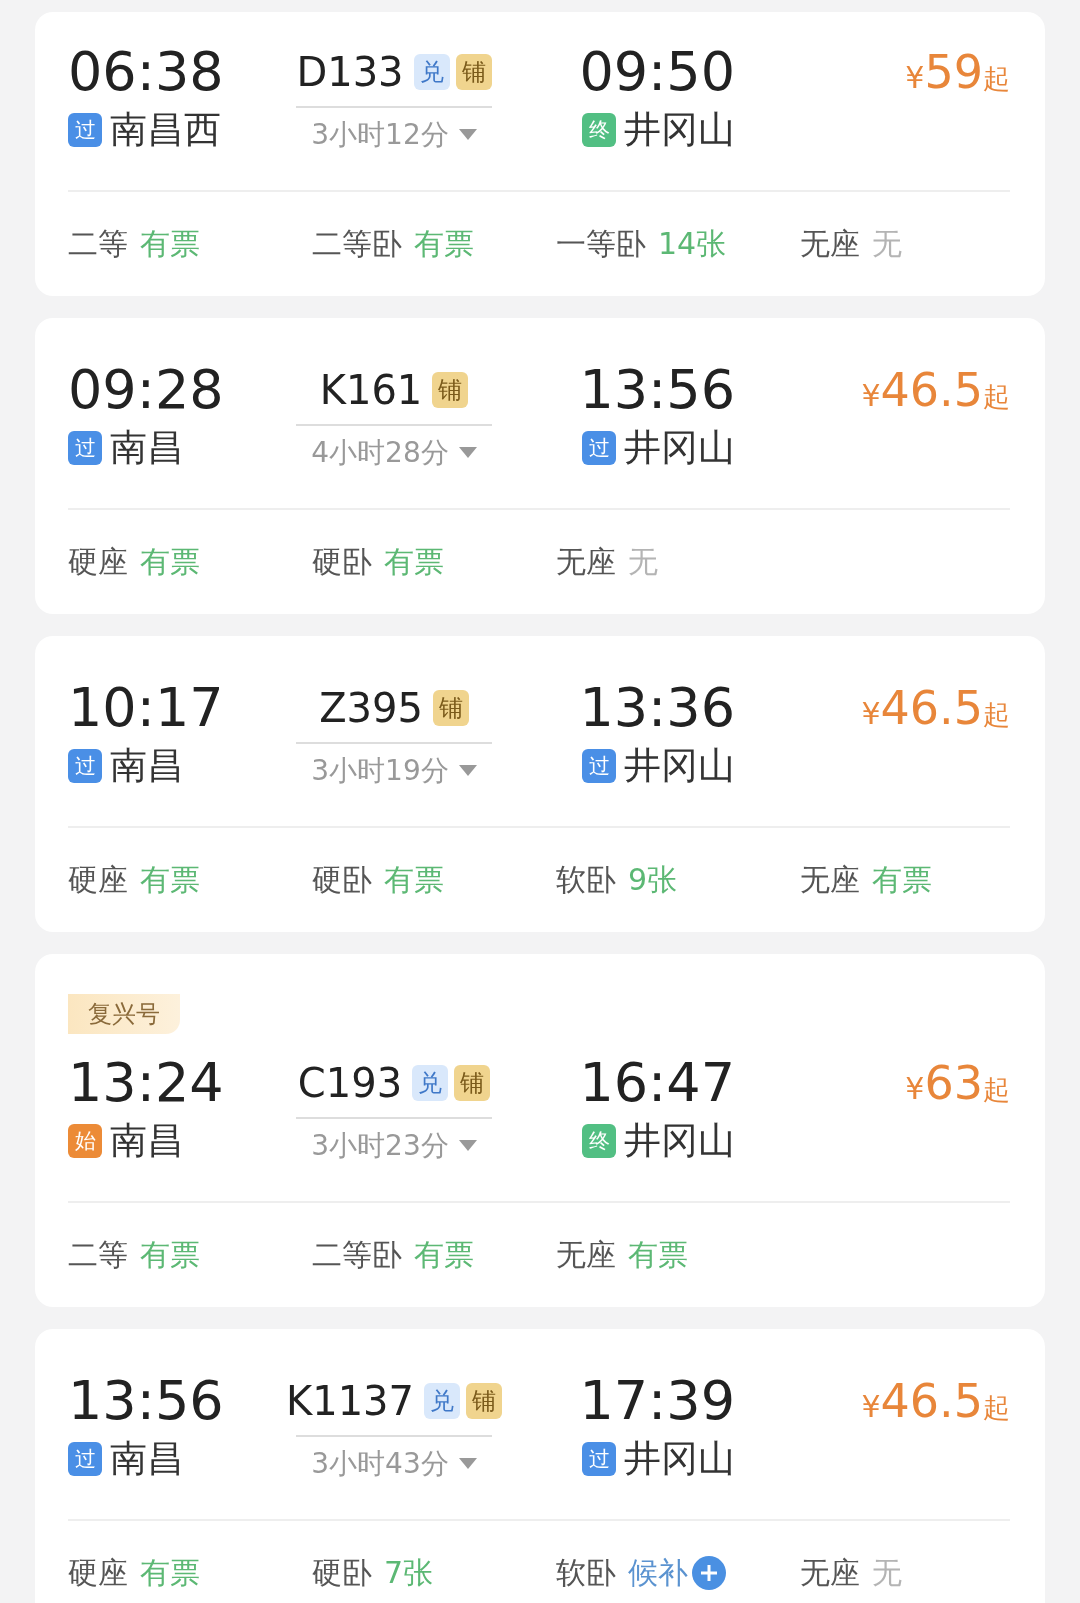 The image size is (1080, 1603). Describe the element at coordinates (657, 708) in the screenshot. I see `arrival-time: 13:36` at that location.